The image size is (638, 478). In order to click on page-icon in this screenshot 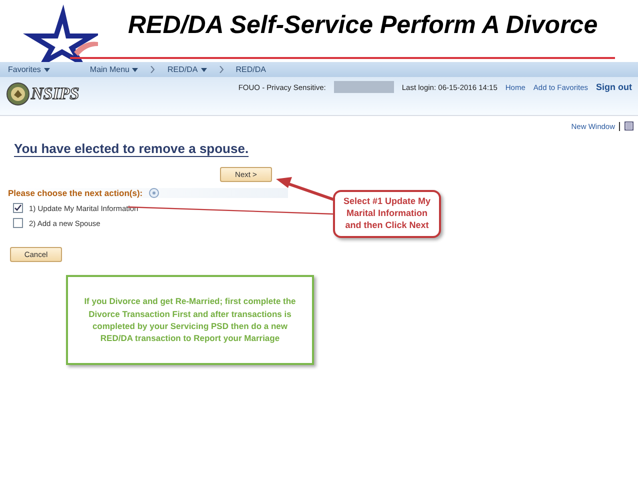, I will do `click(629, 126)`.